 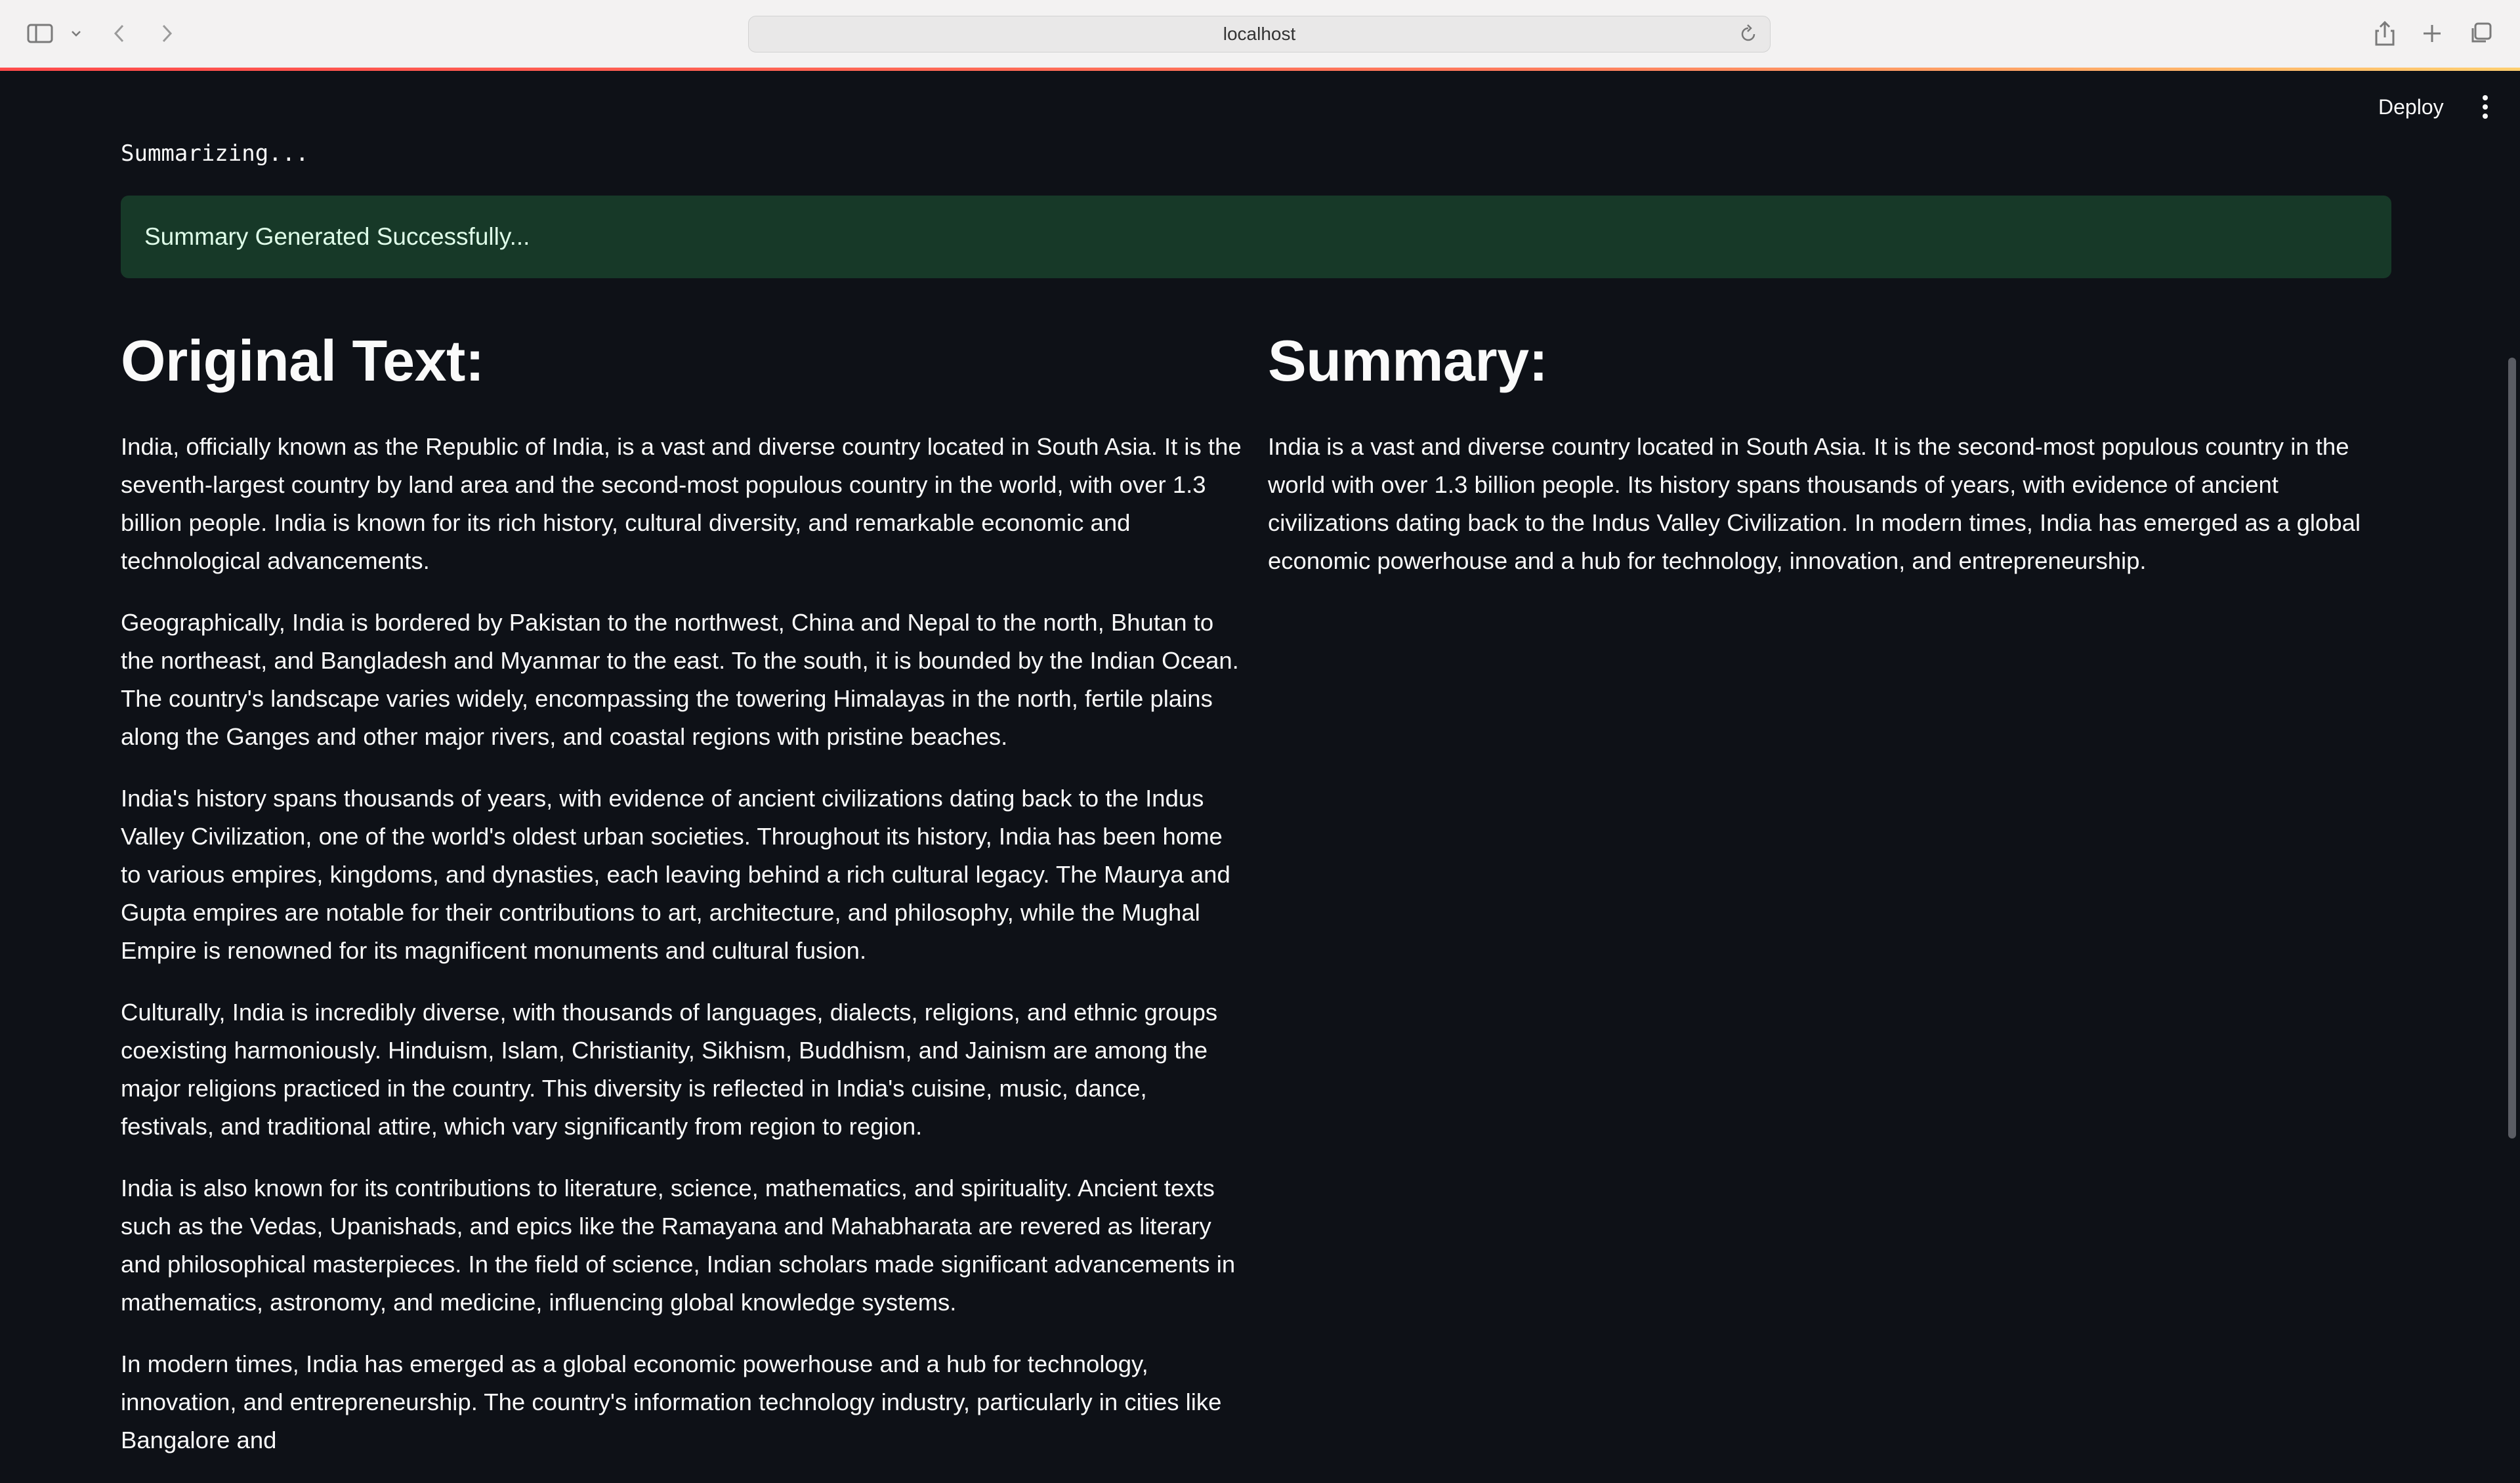 What do you see at coordinates (1260, 105) in the screenshot?
I see `app-header: Deploy` at bounding box center [1260, 105].